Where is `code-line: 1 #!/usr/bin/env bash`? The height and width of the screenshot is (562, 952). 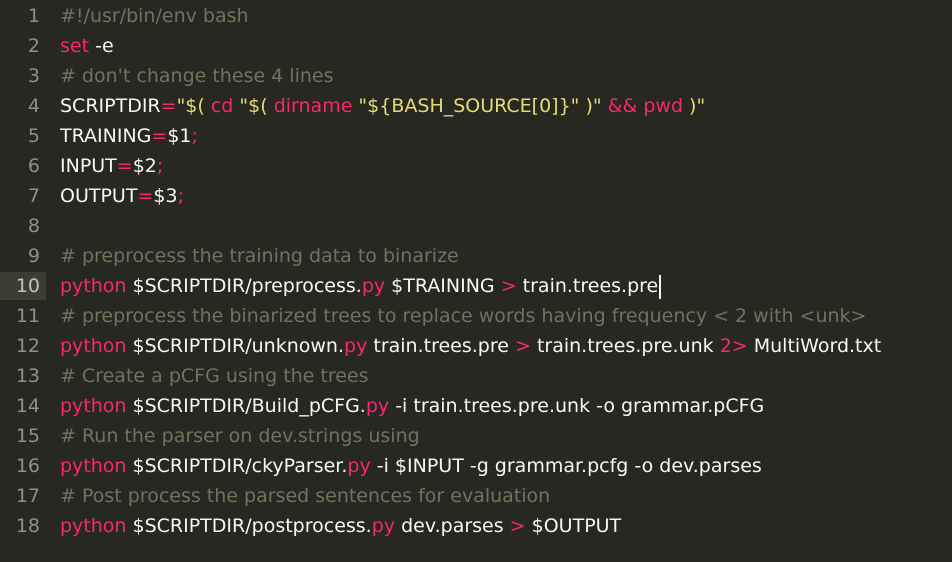 code-line: 1 #!/usr/bin/env bash is located at coordinates (476, 16).